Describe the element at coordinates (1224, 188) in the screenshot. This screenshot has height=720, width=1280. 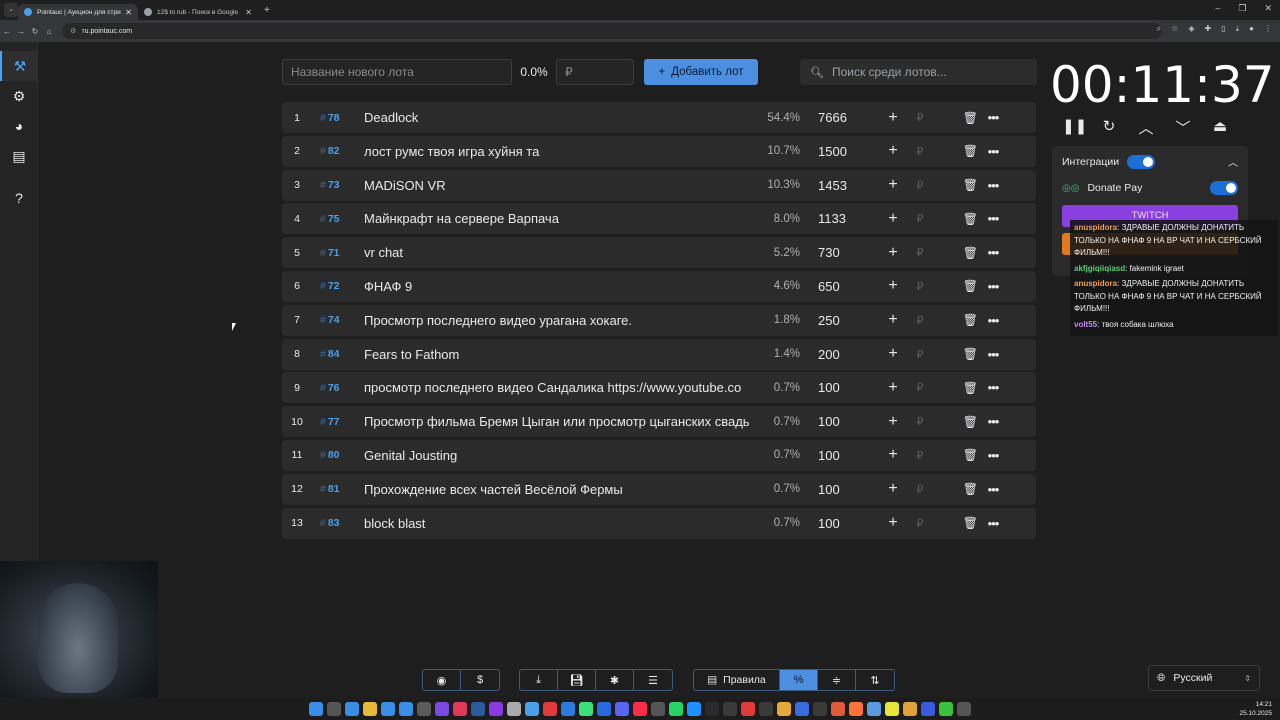
I see `donatepay-toggle` at that location.